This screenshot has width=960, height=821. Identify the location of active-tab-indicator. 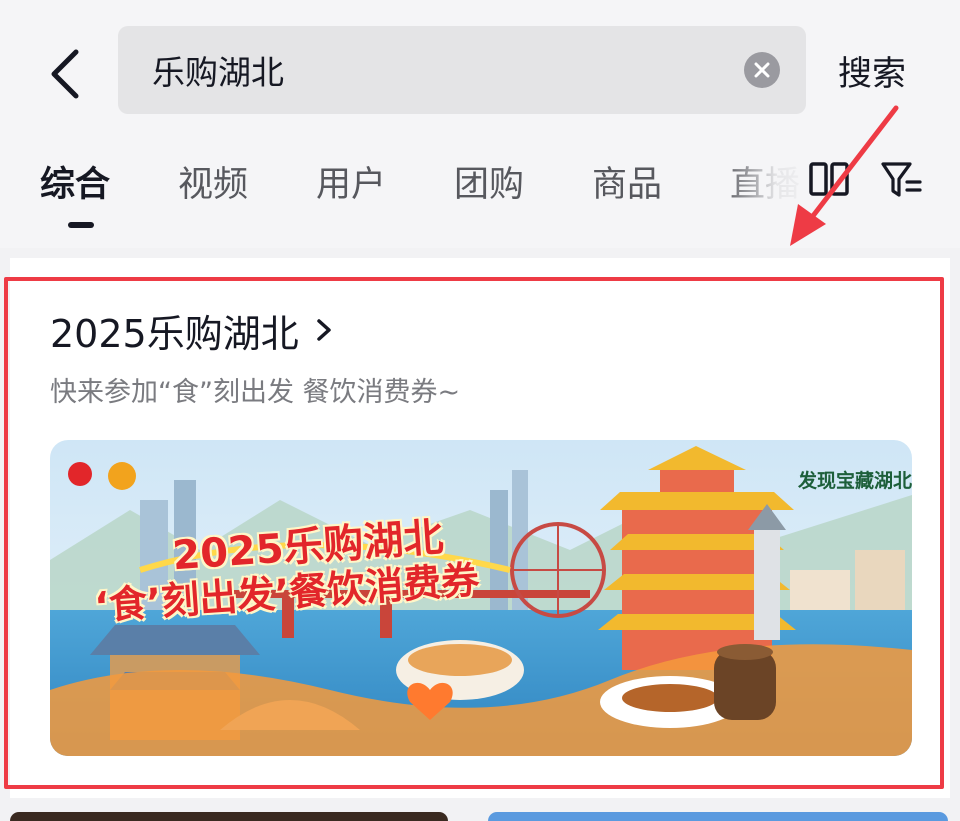
(81, 225).